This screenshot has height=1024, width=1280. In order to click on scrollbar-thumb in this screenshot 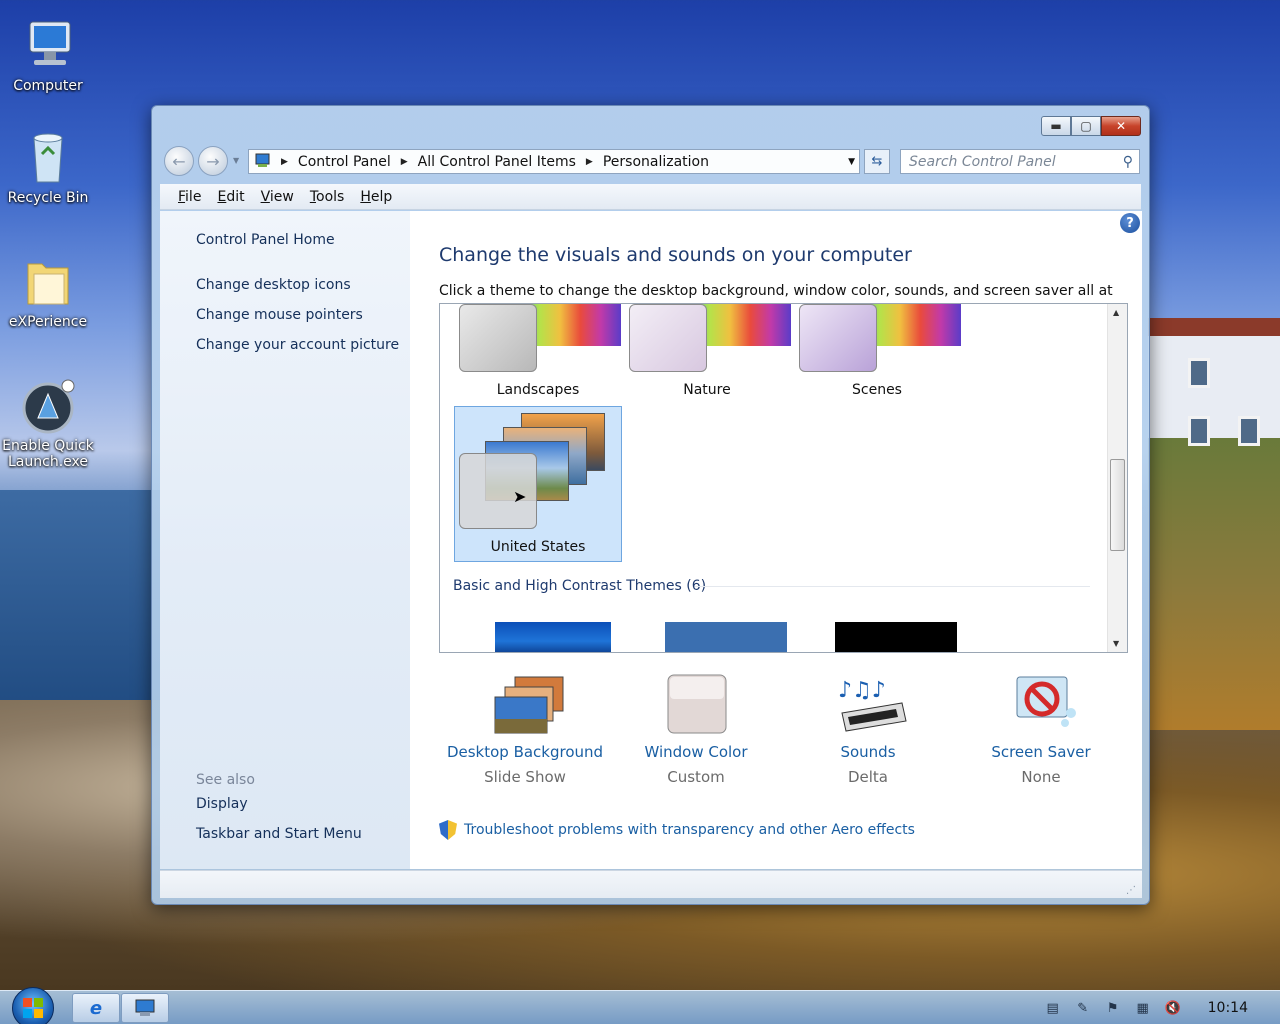, I will do `click(1117, 505)`.